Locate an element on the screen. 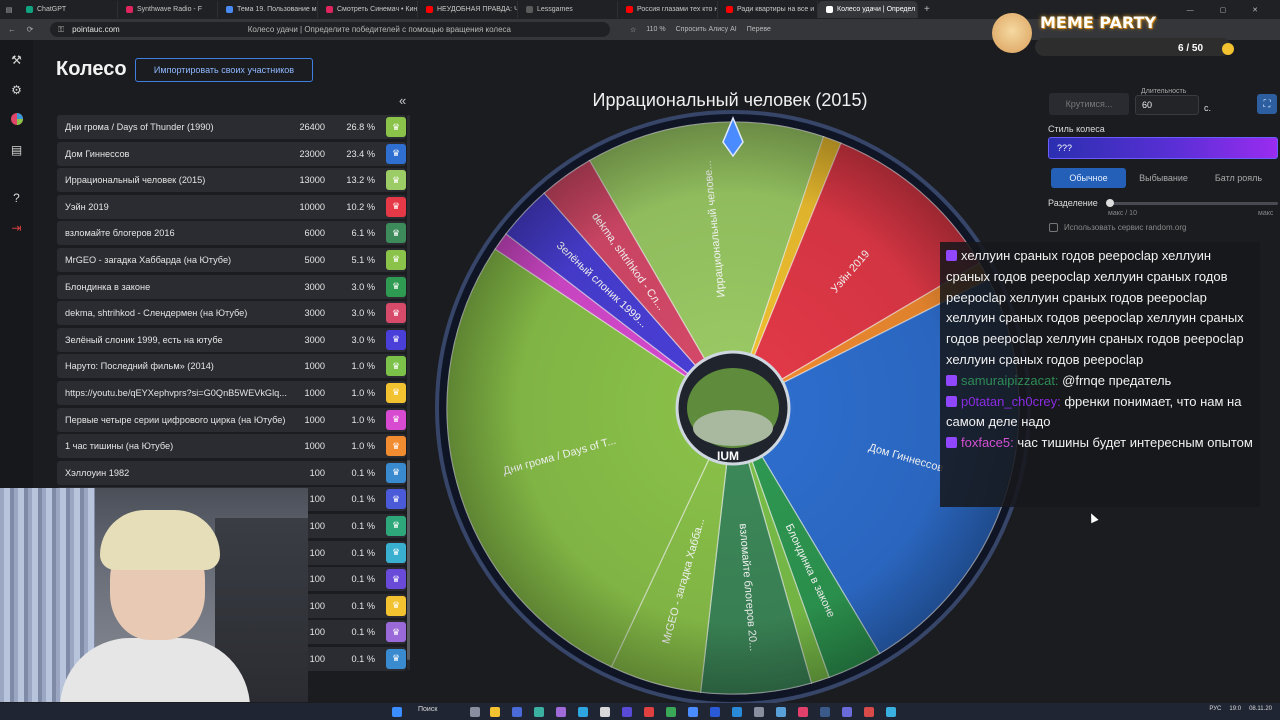  taskview-icon is located at coordinates (475, 712).